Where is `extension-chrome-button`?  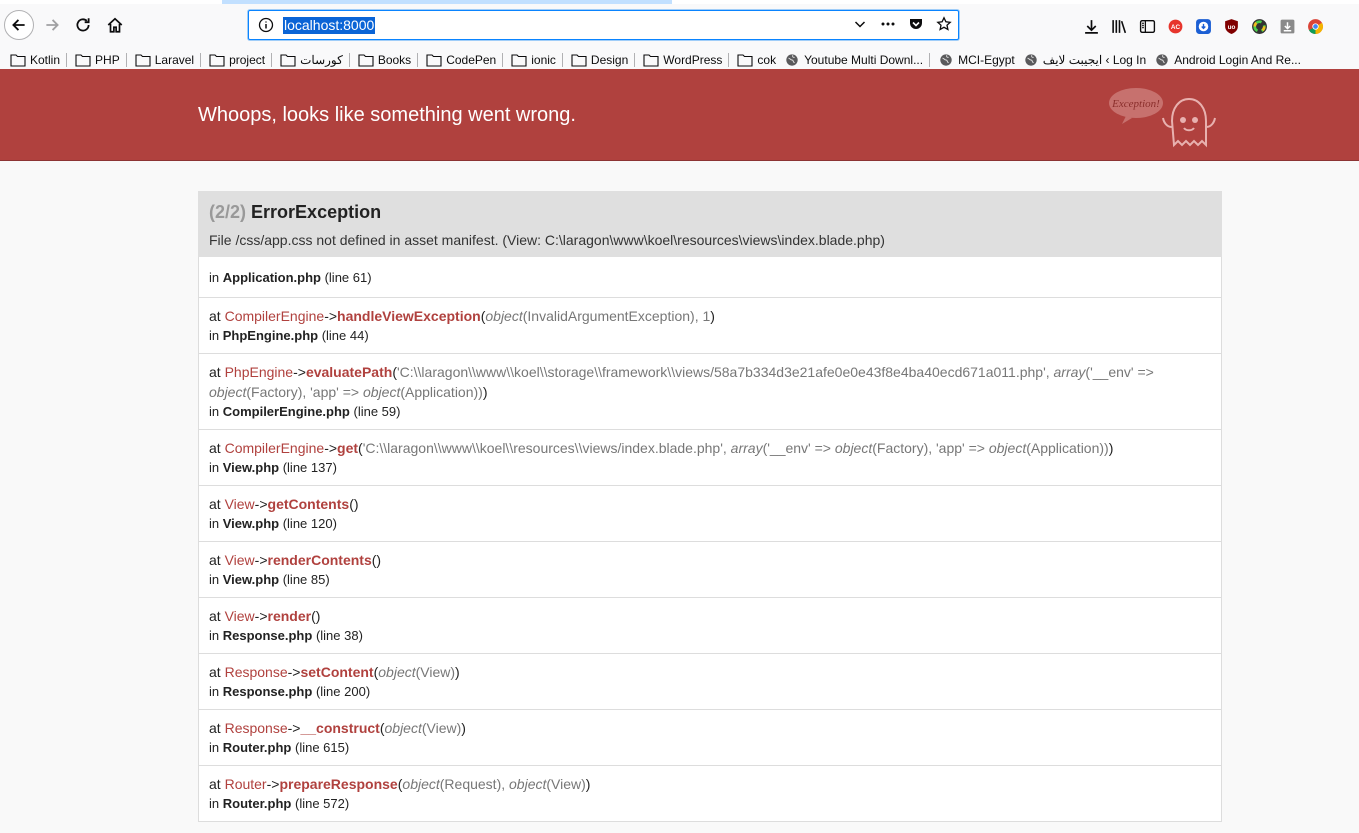
extension-chrome-button is located at coordinates (1315, 26).